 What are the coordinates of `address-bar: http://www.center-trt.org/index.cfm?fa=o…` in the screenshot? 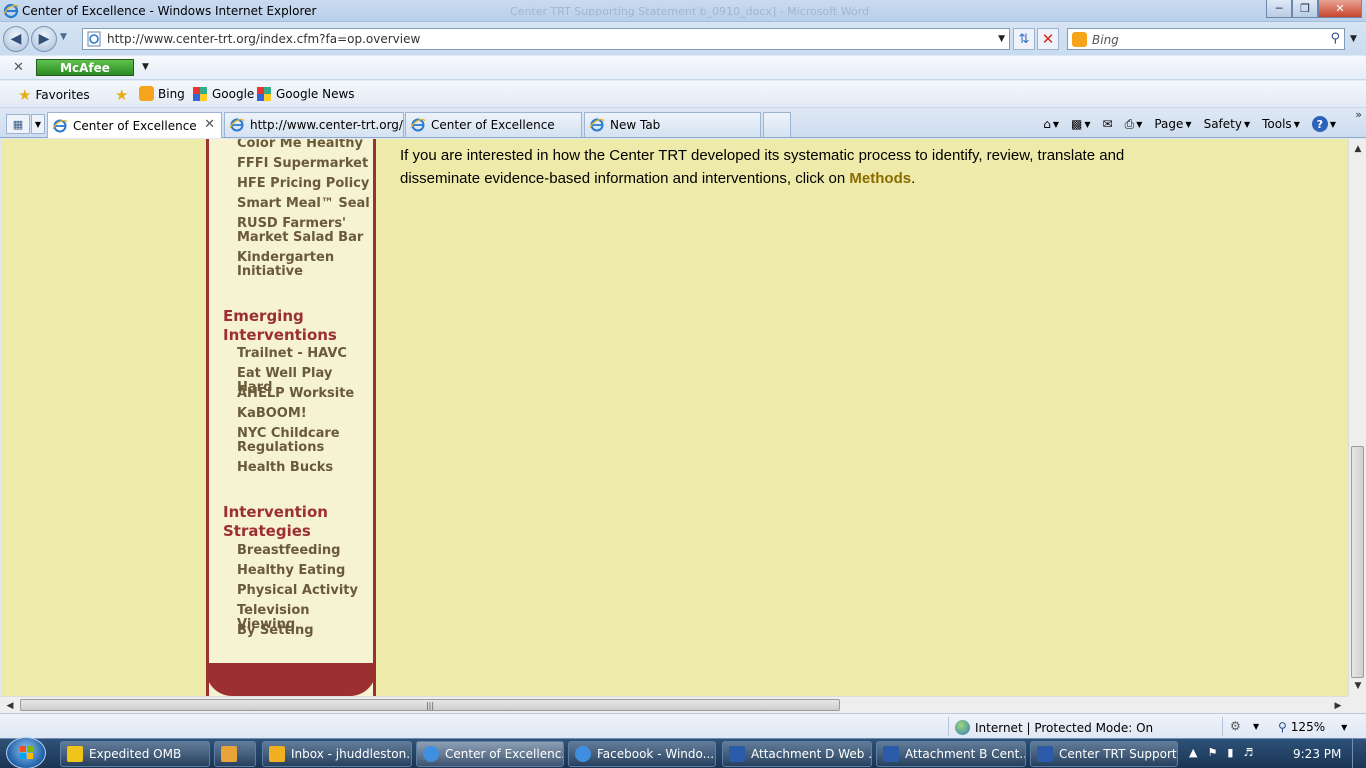 It's located at (546, 39).